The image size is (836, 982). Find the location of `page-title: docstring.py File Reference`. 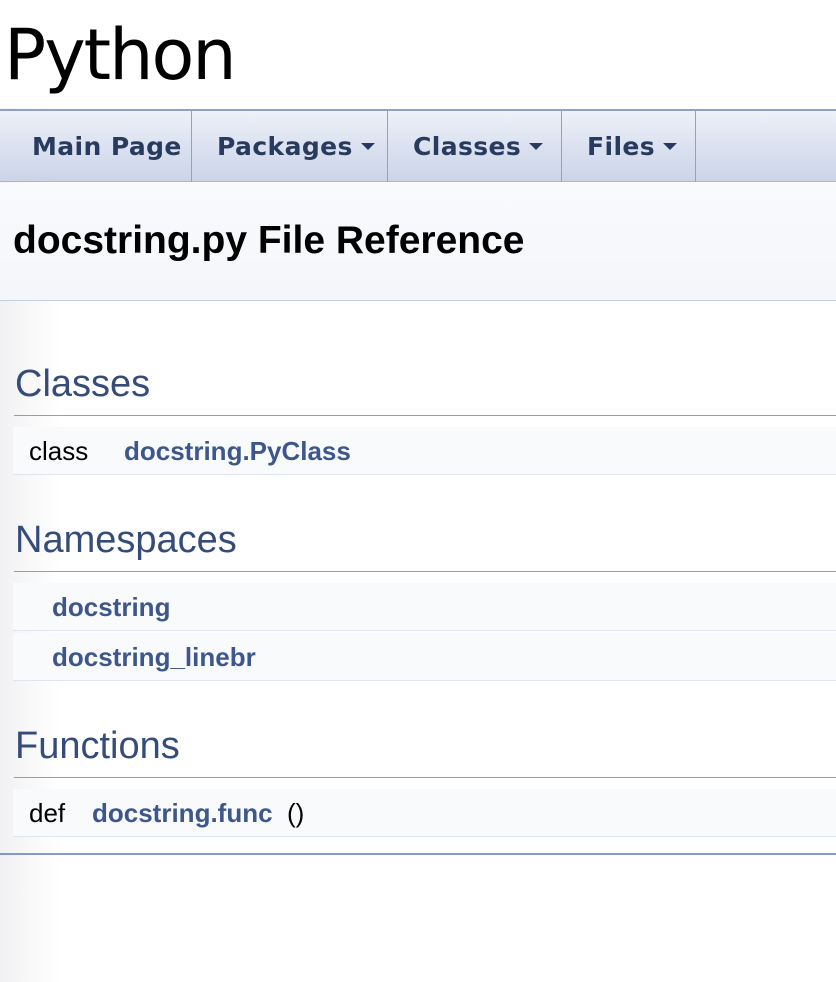

page-title: docstring.py File Reference is located at coordinates (269, 240).